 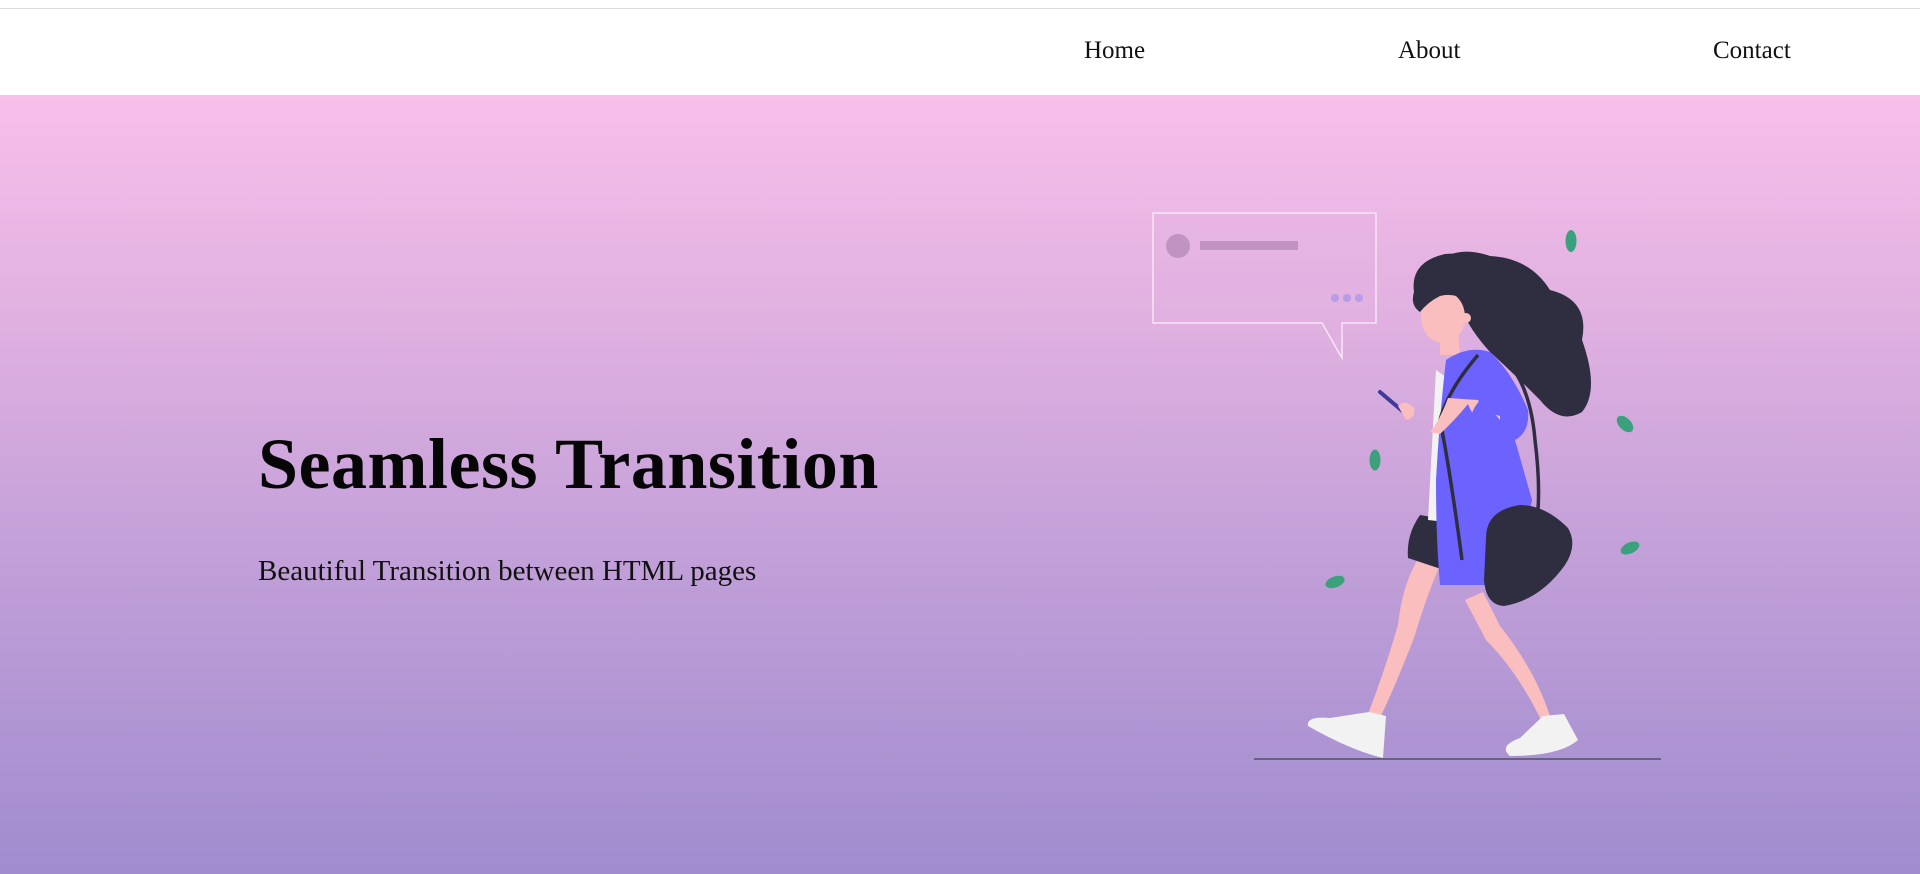 What do you see at coordinates (1449, 504) in the screenshot?
I see `woman-figure-icon` at bounding box center [1449, 504].